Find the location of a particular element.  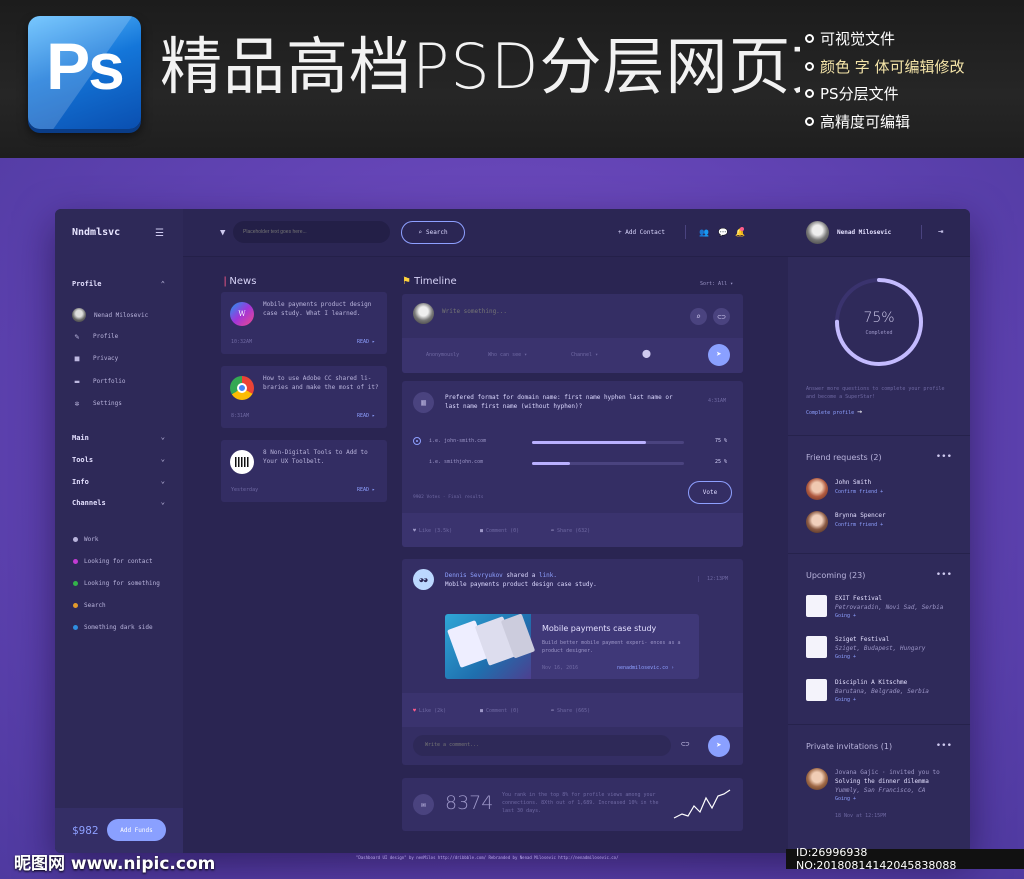

barcode-logo-icon is located at coordinates (242, 462).